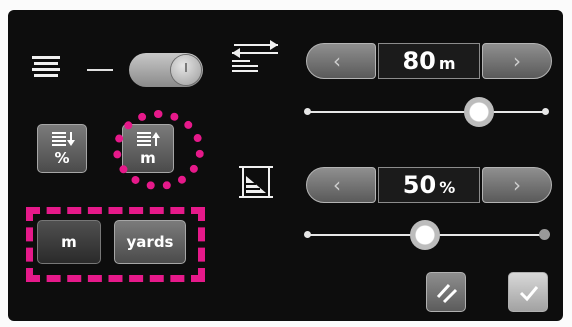 This screenshot has width=572, height=327. Describe the element at coordinates (544, 234) in the screenshot. I see `percent-slider-end` at that location.